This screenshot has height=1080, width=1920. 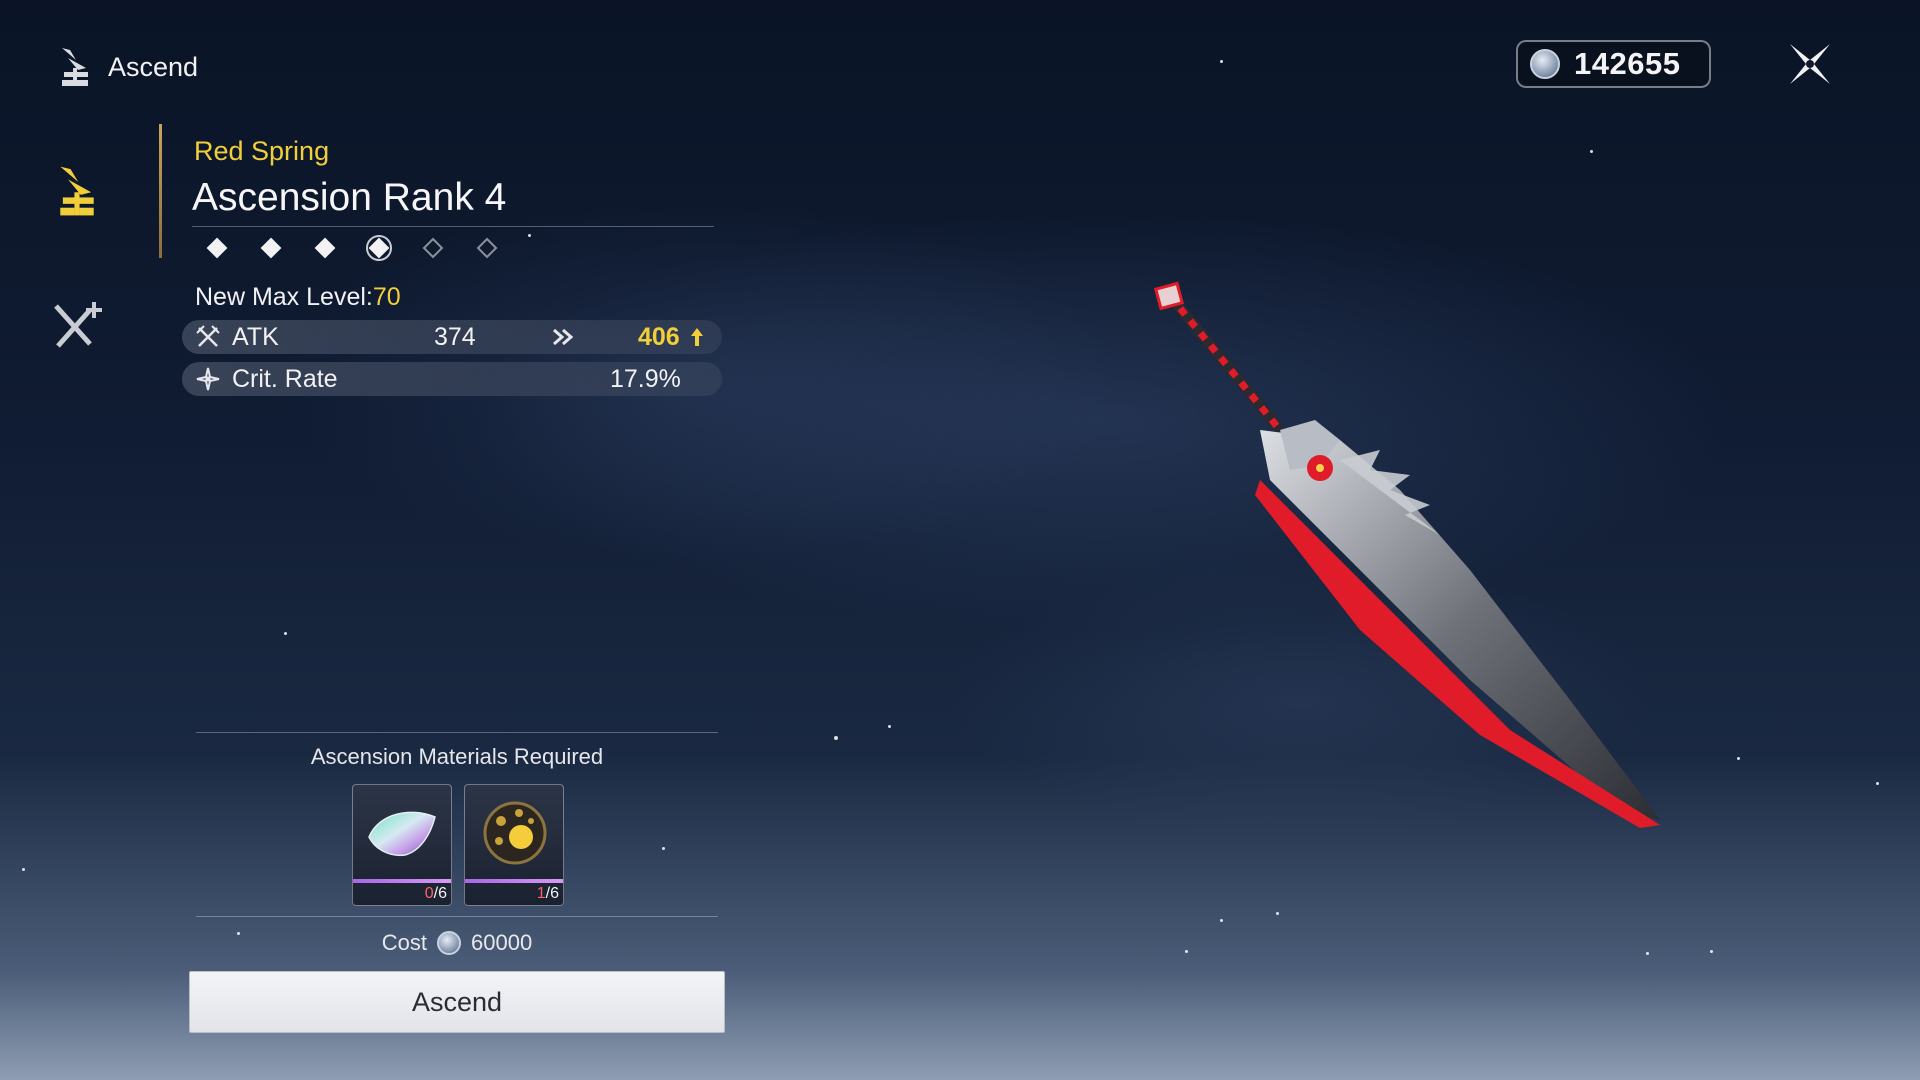 I want to click on close-button, so click(x=1810, y=64).